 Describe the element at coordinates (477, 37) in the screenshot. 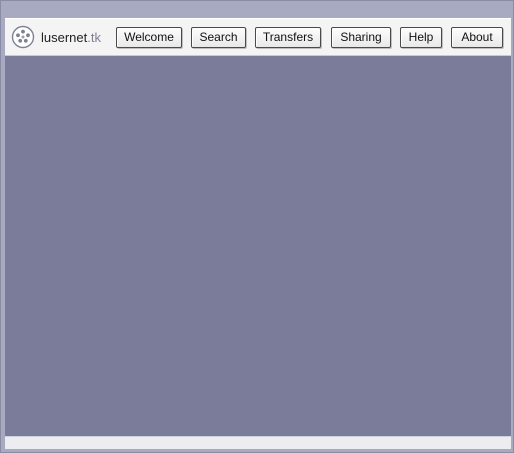

I see `about-button: About` at that location.